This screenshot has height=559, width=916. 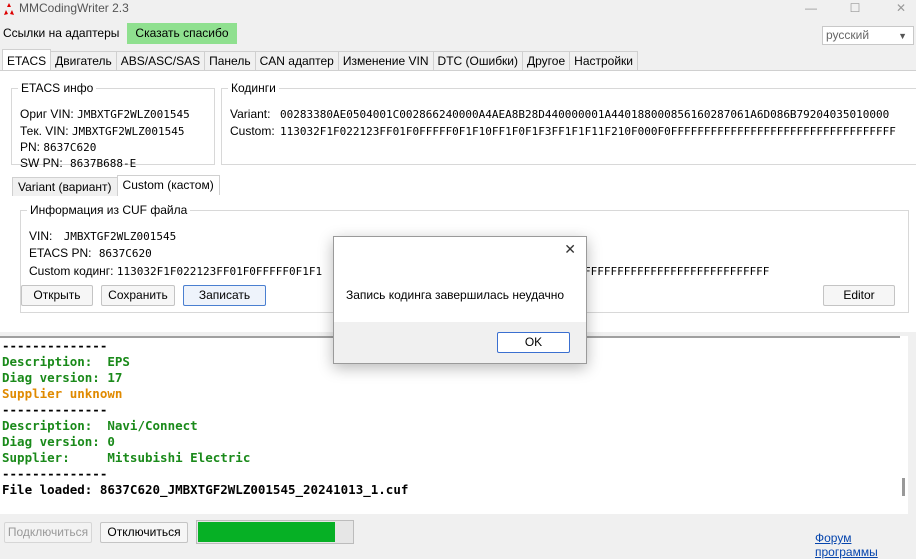 What do you see at coordinates (133, 114) in the screenshot?
I see `orig-vin-value: JMBXTGF2WLZ001545` at bounding box center [133, 114].